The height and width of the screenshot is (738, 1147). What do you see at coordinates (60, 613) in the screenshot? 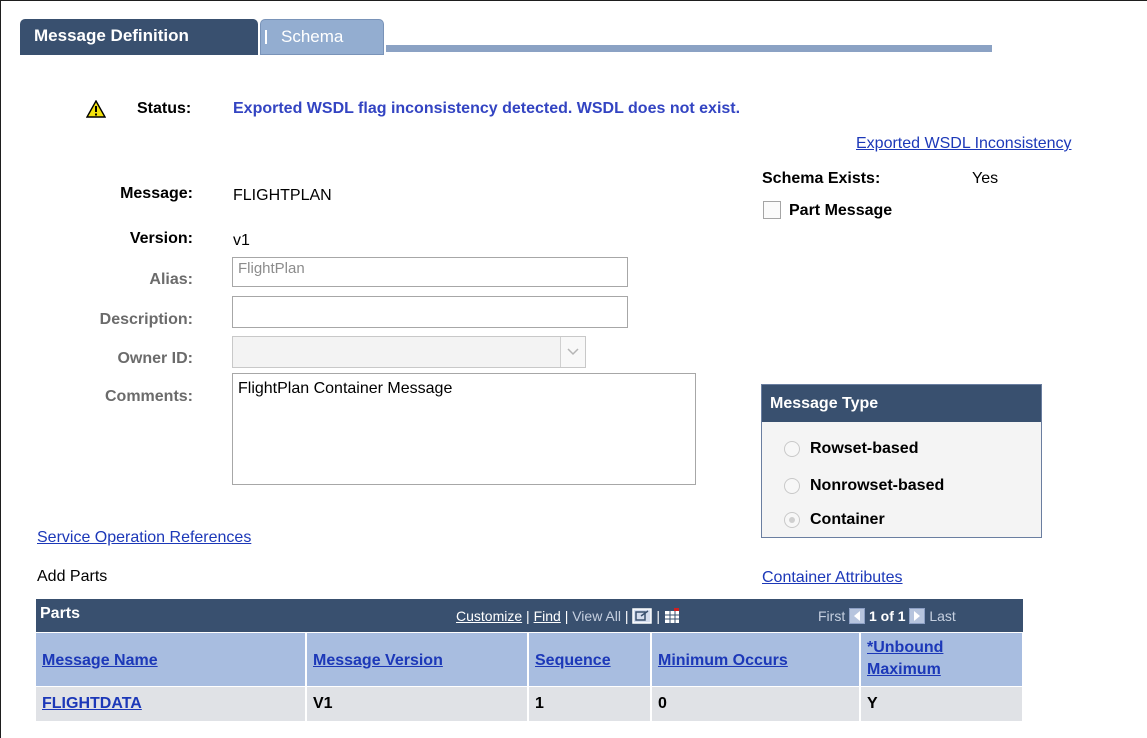
I see `parts-grid-title: Parts` at bounding box center [60, 613].